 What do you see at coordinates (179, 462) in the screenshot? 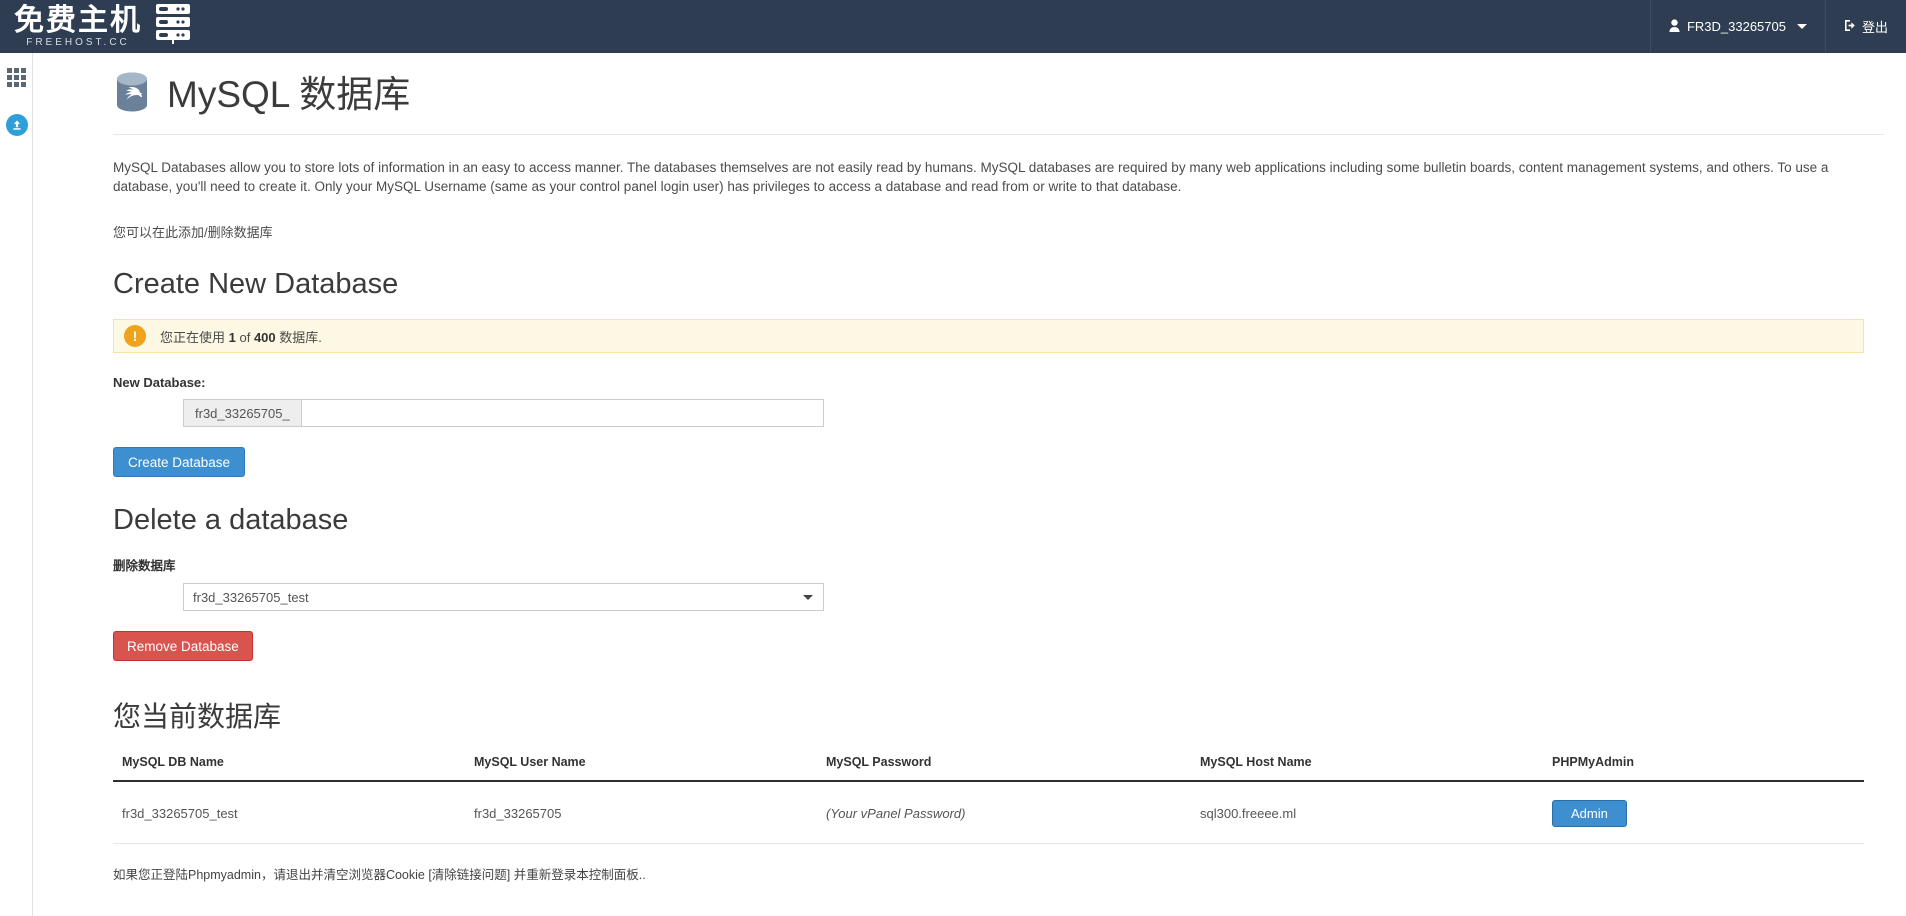
I see `create-database-button: Create Database` at bounding box center [179, 462].